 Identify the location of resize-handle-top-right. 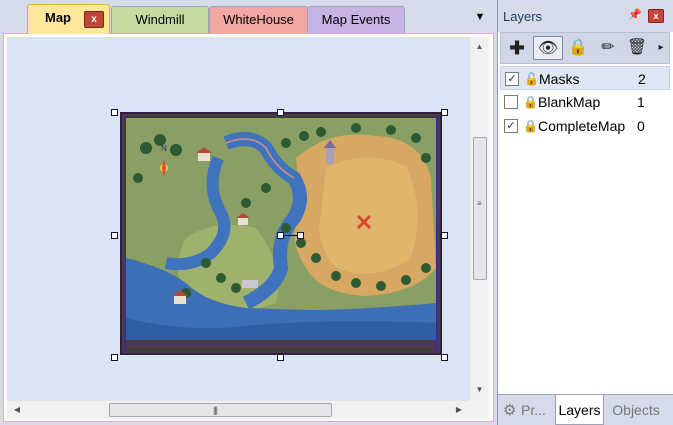
(444, 112).